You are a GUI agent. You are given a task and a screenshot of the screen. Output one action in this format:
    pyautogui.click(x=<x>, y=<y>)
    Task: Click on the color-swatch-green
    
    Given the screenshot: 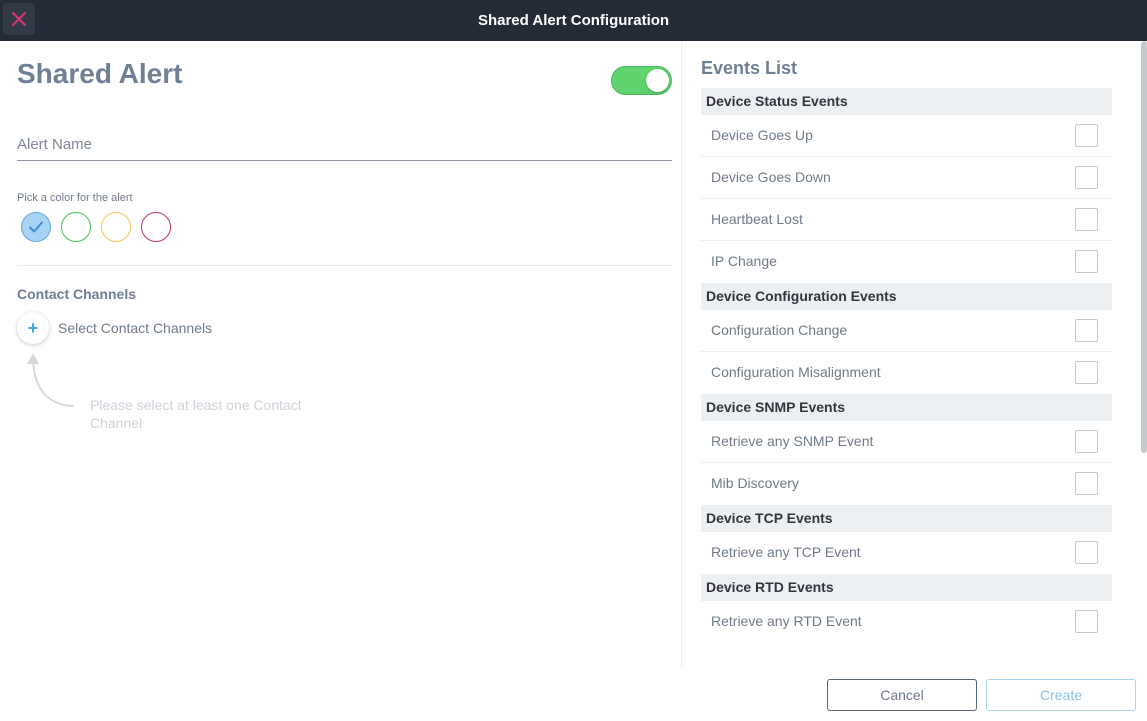 What is the action you would take?
    pyautogui.click(x=76, y=227)
    